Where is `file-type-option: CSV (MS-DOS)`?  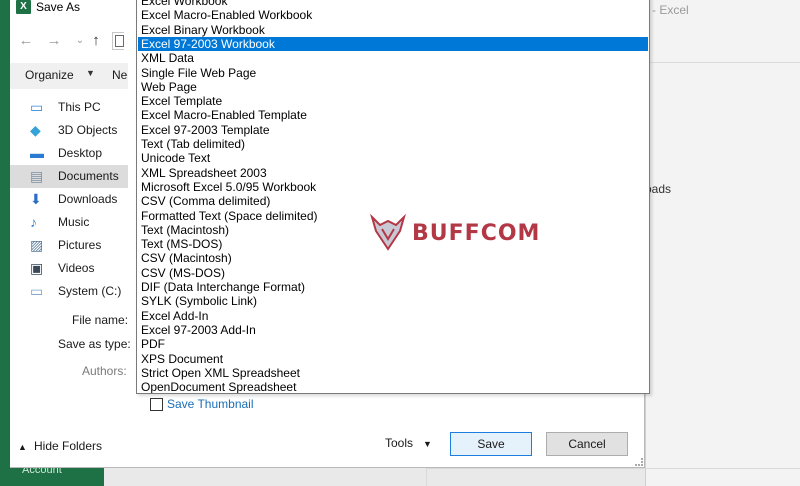 file-type-option: CSV (MS-DOS) is located at coordinates (393, 273).